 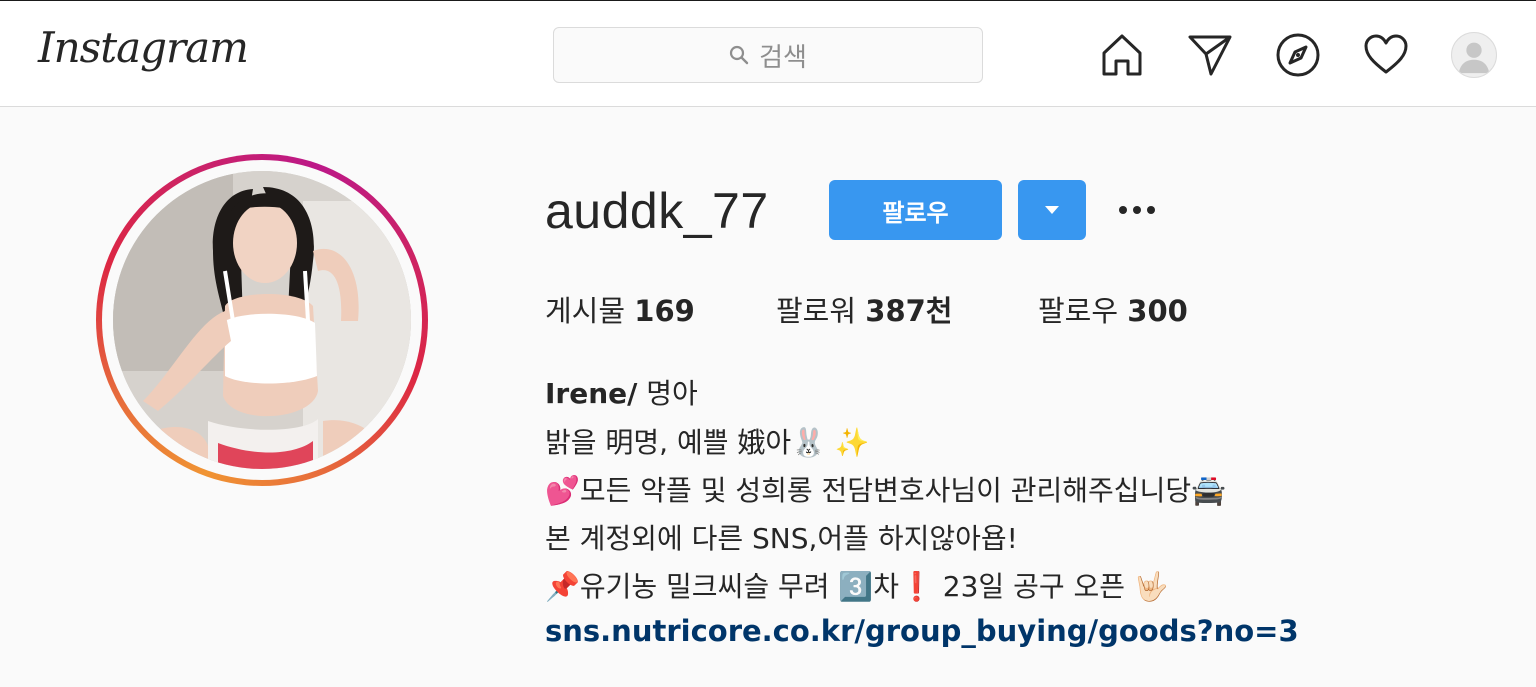 I want to click on bio-name-suffix: 명아, so click(x=667, y=393).